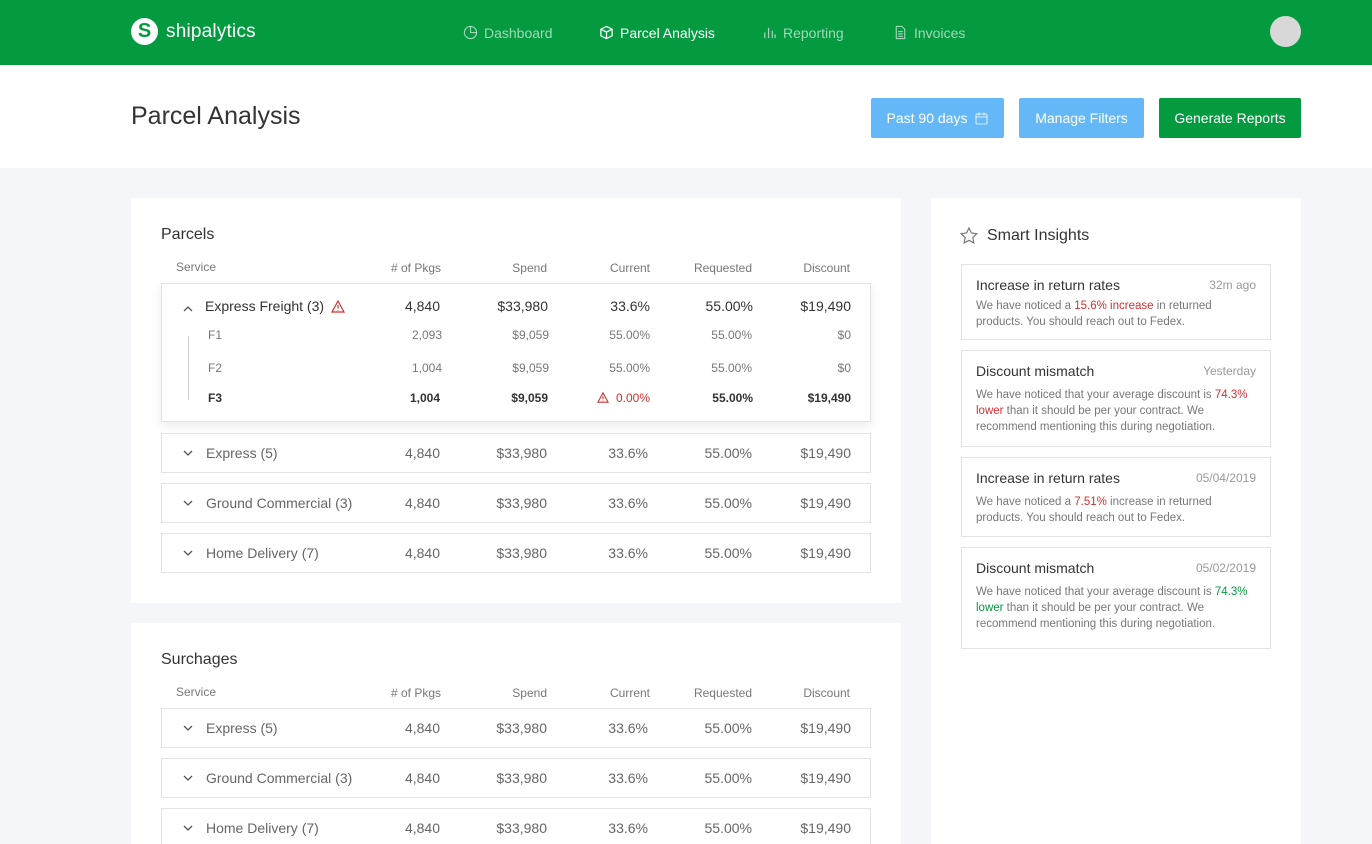 This screenshot has width=1372, height=844. What do you see at coordinates (829, 398) in the screenshot?
I see `sub-discount: $19,490` at bounding box center [829, 398].